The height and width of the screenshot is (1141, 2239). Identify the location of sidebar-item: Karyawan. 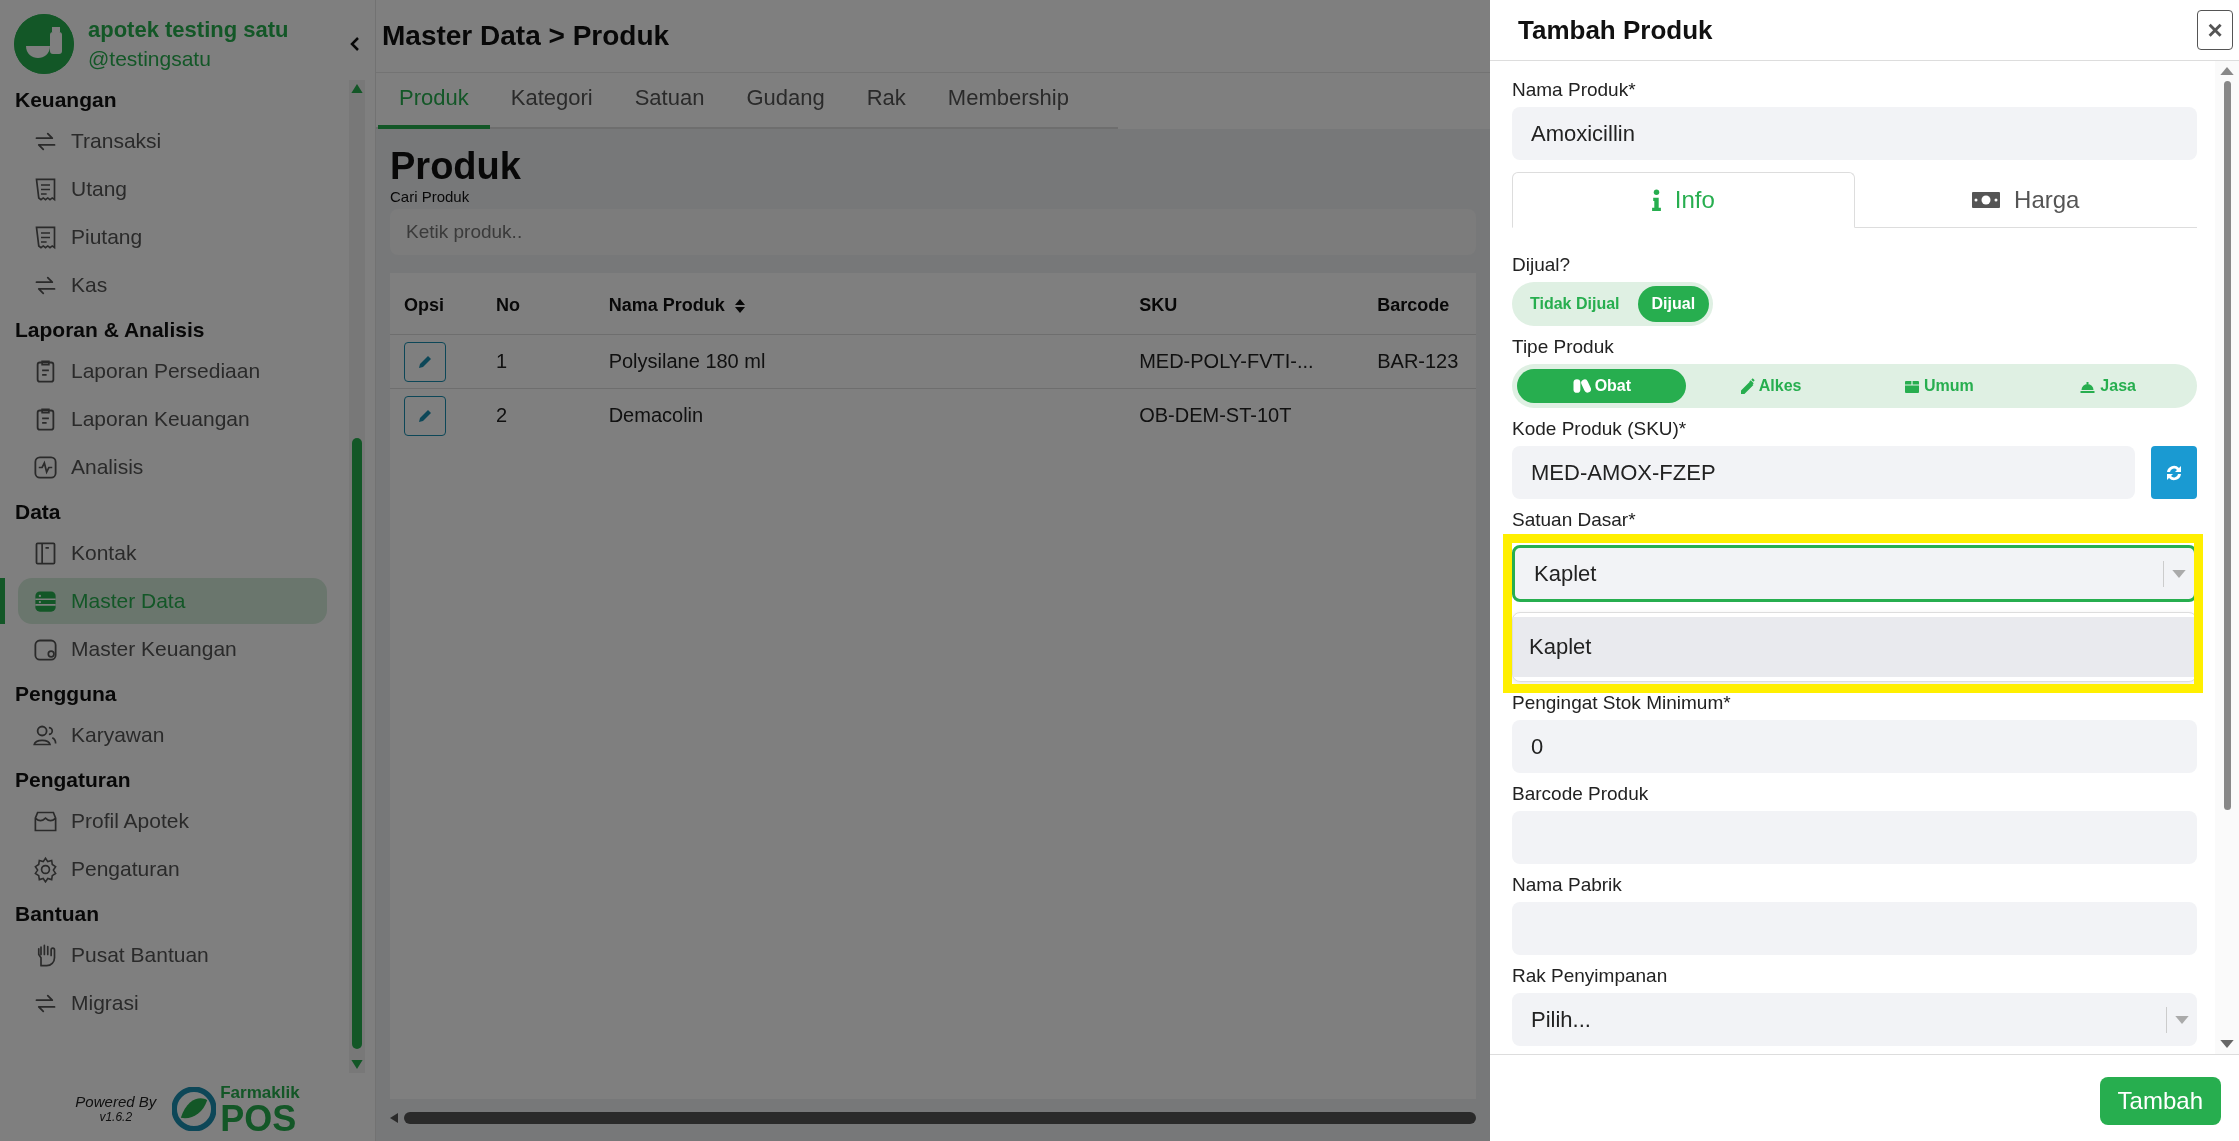
(172, 735).